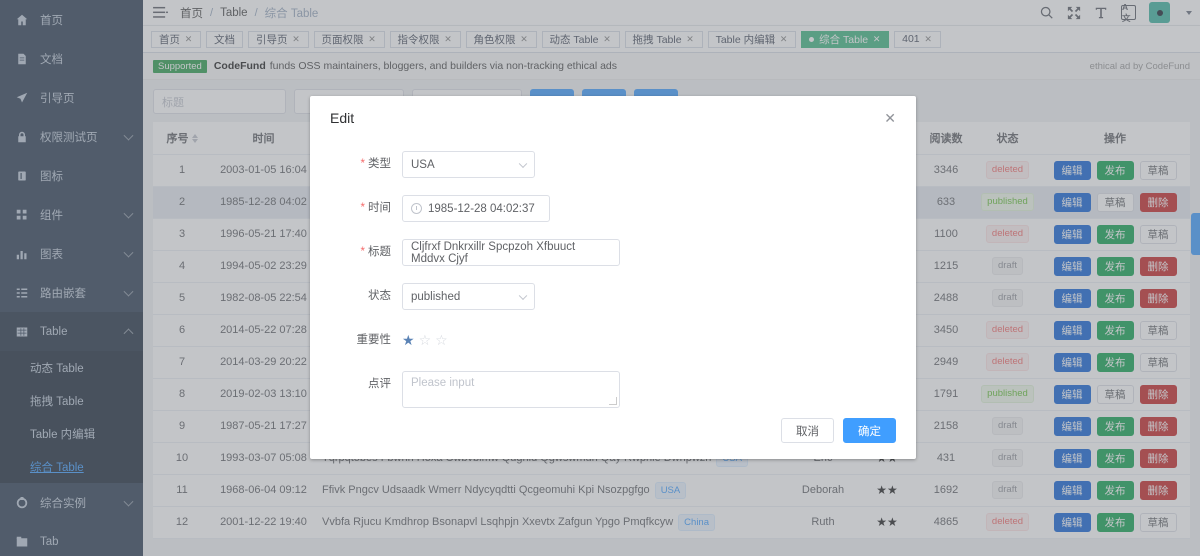 This screenshot has width=1200, height=556. Describe the element at coordinates (366, 208) in the screenshot. I see `time-label: 时间` at that location.